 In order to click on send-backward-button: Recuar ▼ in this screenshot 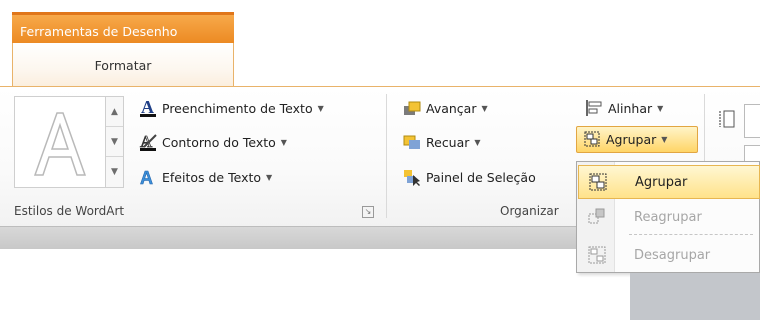, I will do `click(441, 142)`.